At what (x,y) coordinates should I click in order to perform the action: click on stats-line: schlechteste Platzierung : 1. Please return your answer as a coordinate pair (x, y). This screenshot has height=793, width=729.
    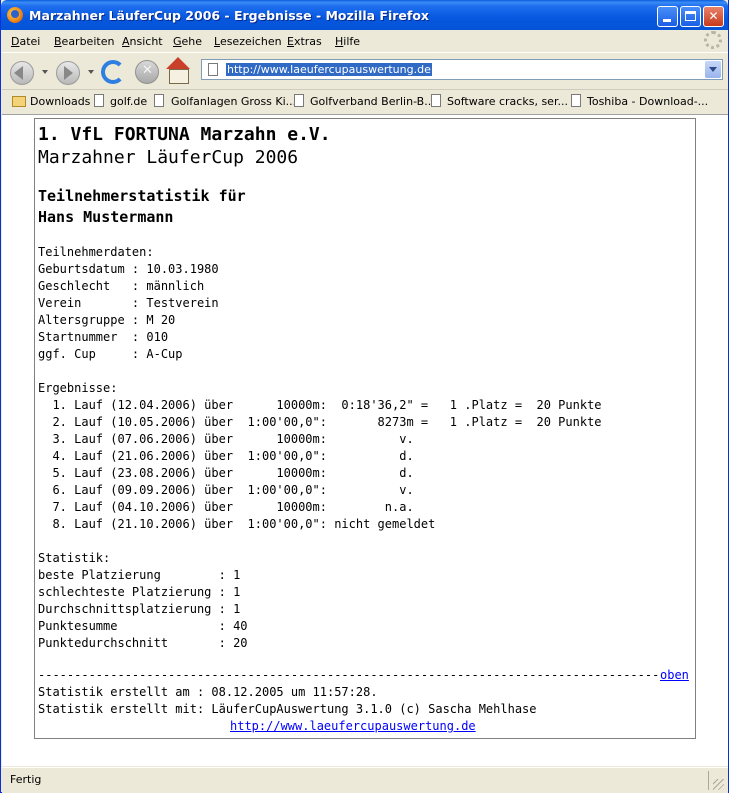
    Looking at the image, I should click on (139, 592).